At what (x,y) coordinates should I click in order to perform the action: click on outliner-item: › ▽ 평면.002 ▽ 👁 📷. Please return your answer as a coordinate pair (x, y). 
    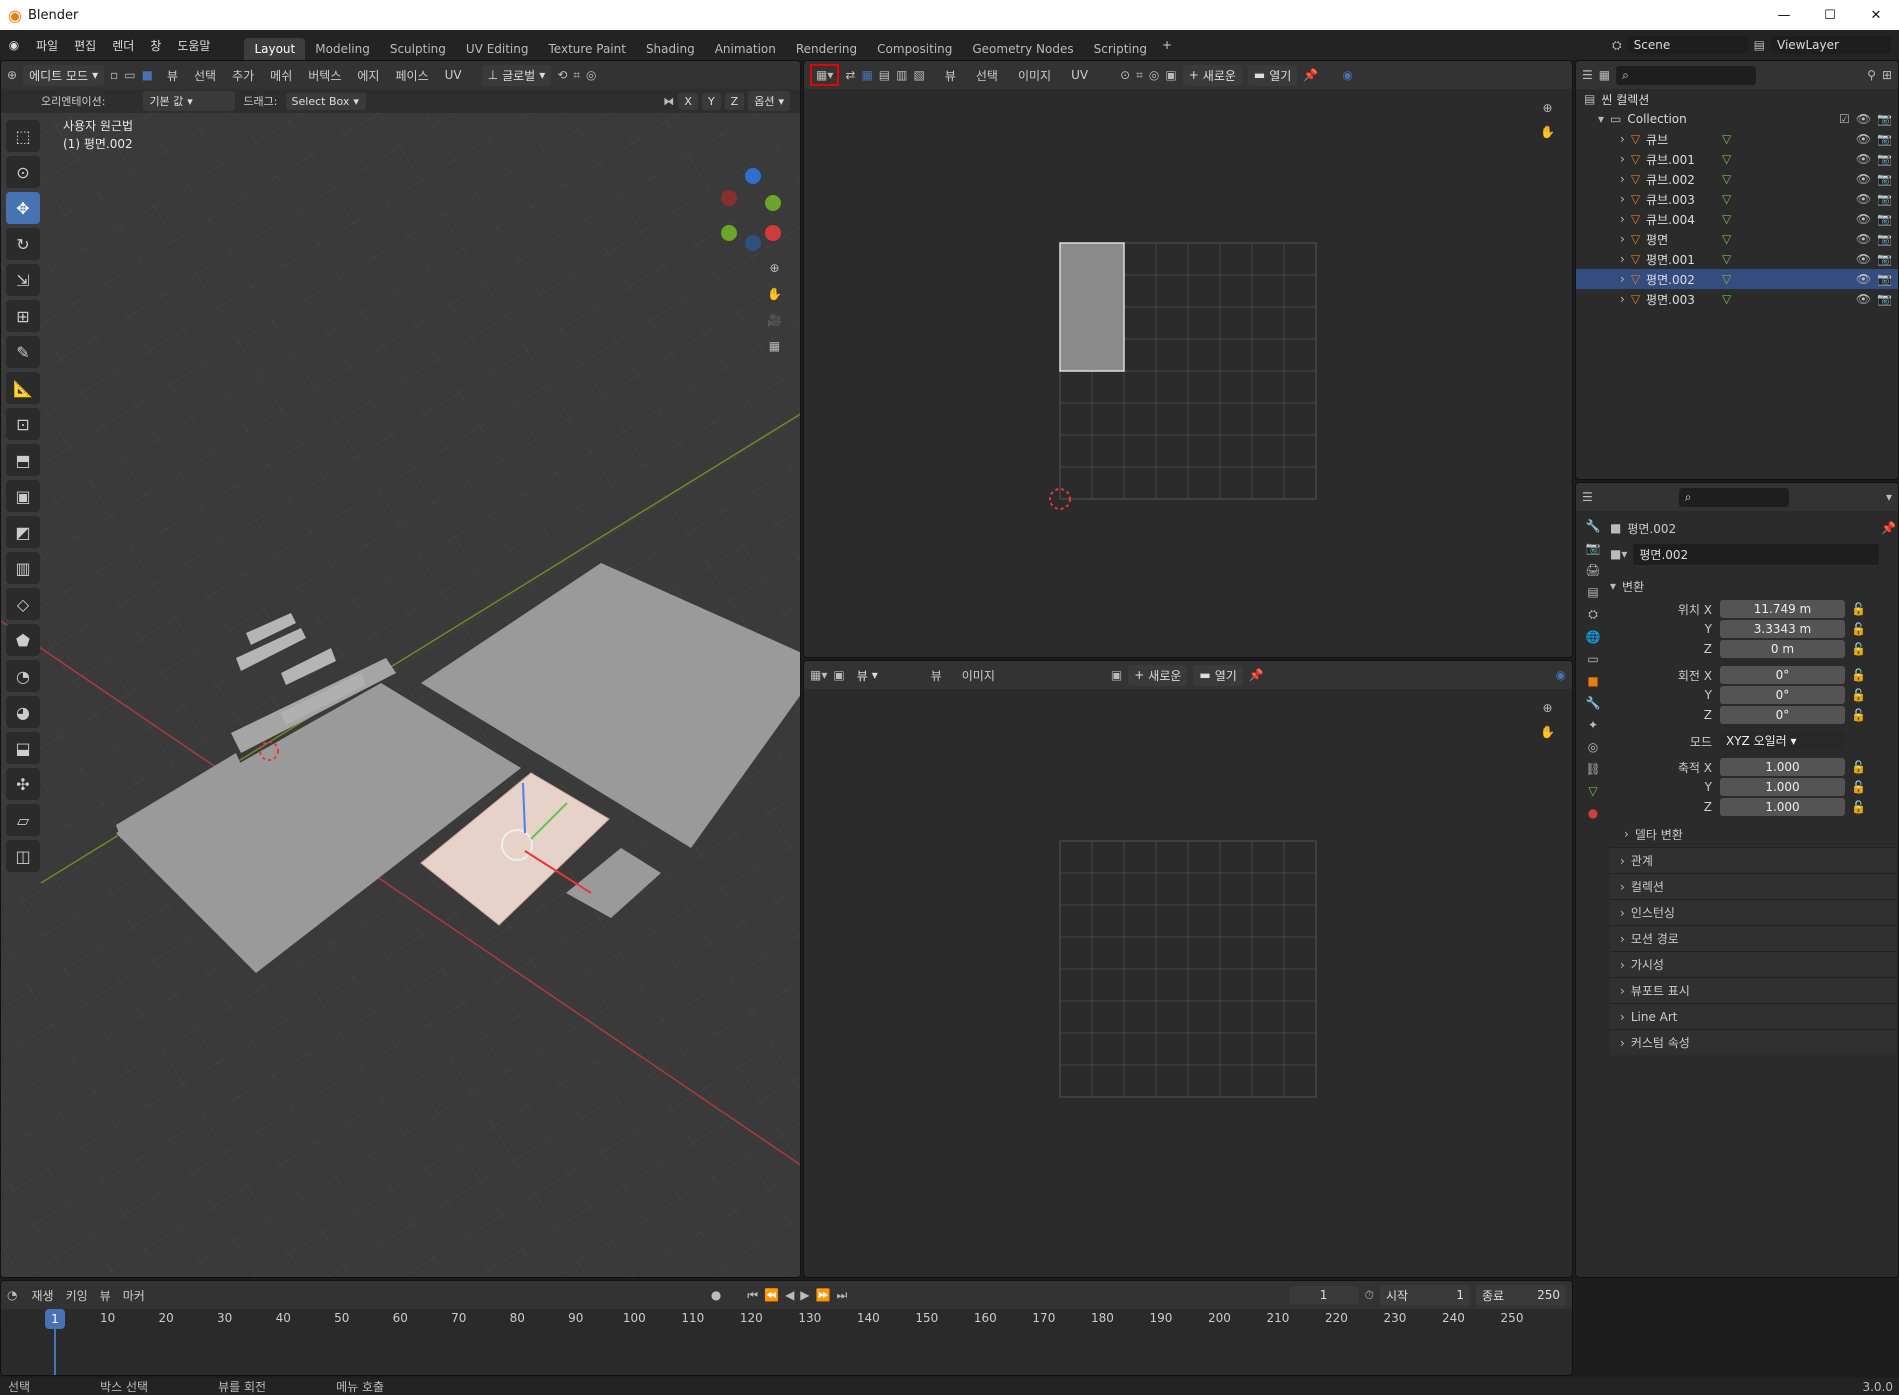
    Looking at the image, I should click on (1737, 279).